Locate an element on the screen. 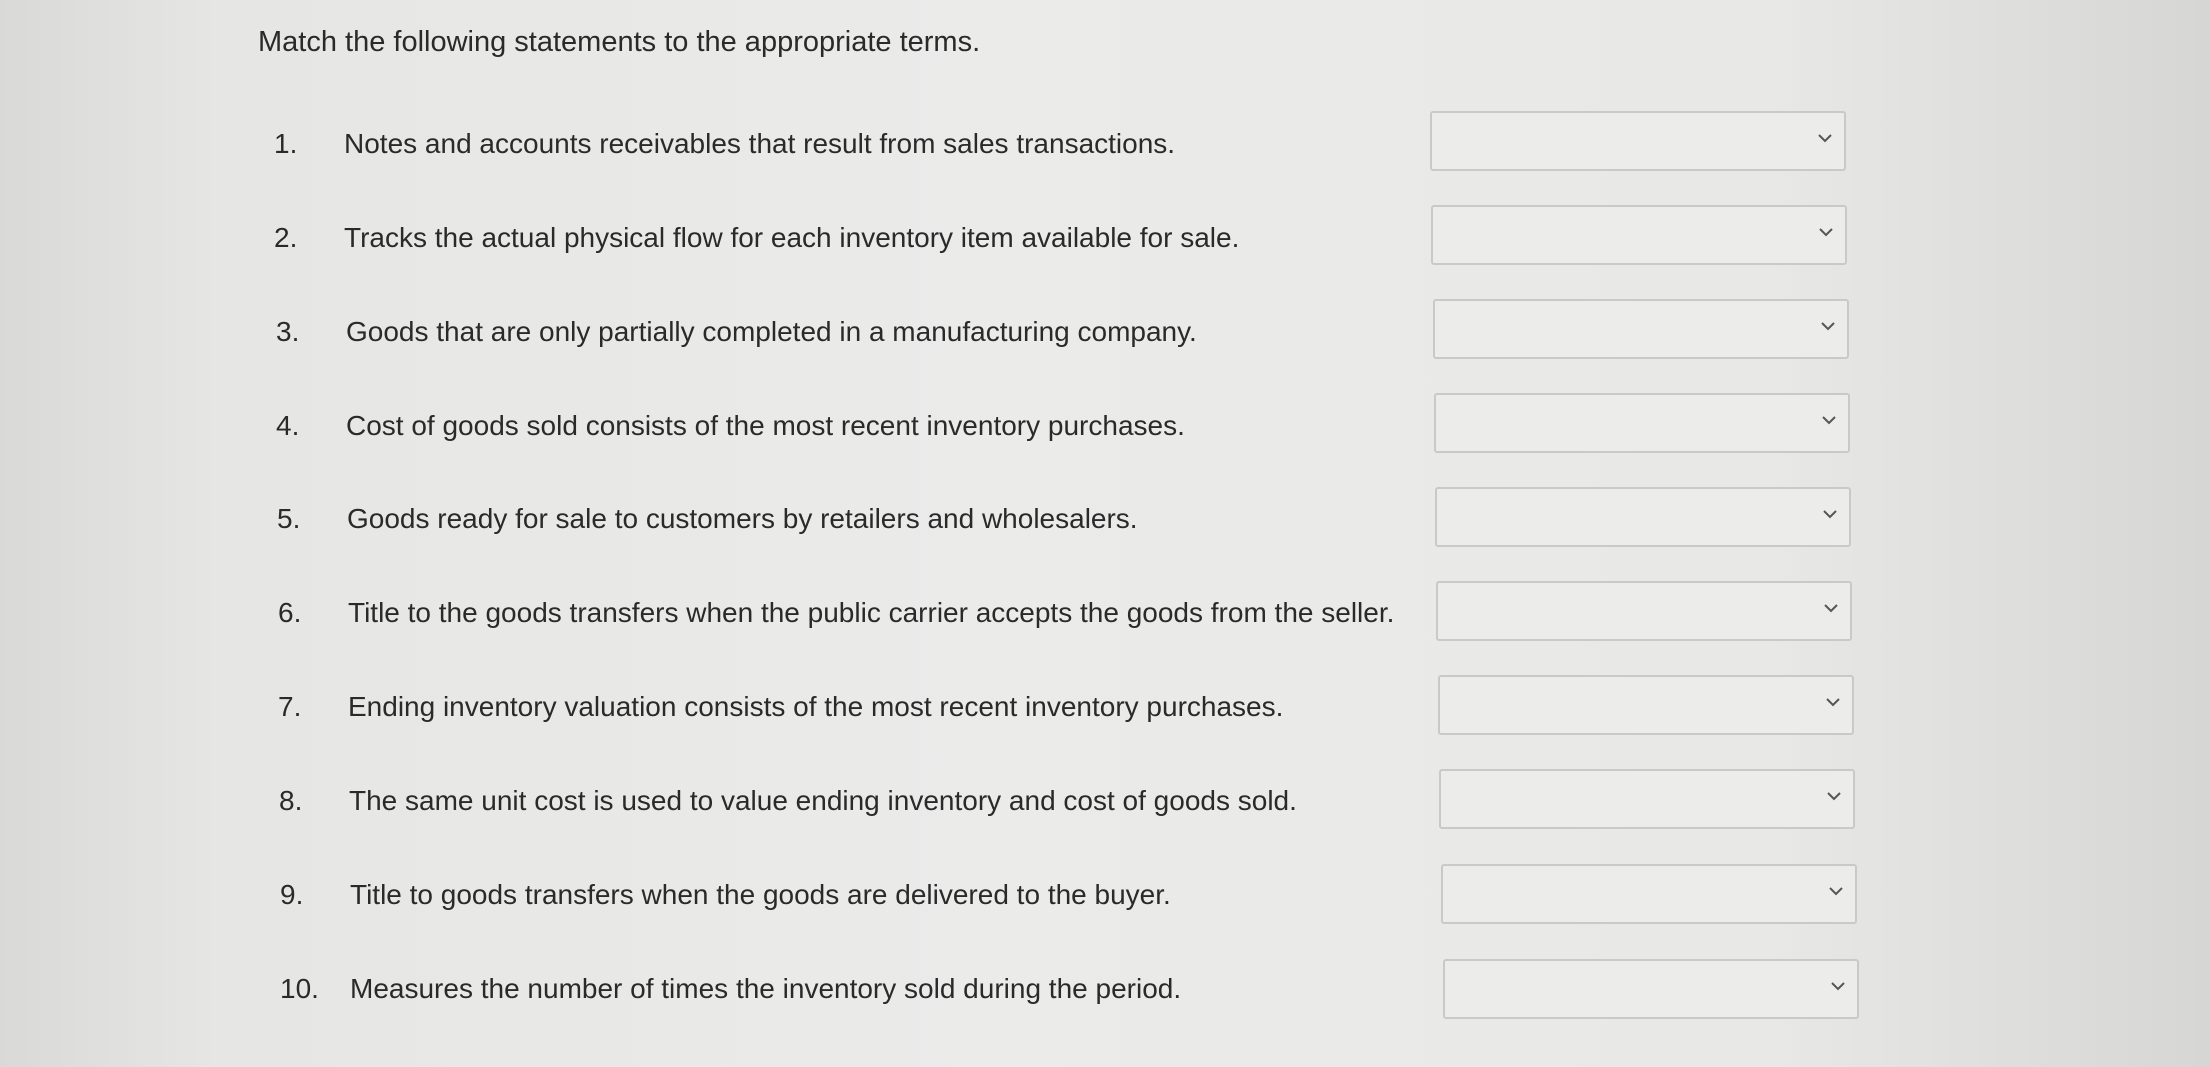  question-number: 9. is located at coordinates (292, 894).